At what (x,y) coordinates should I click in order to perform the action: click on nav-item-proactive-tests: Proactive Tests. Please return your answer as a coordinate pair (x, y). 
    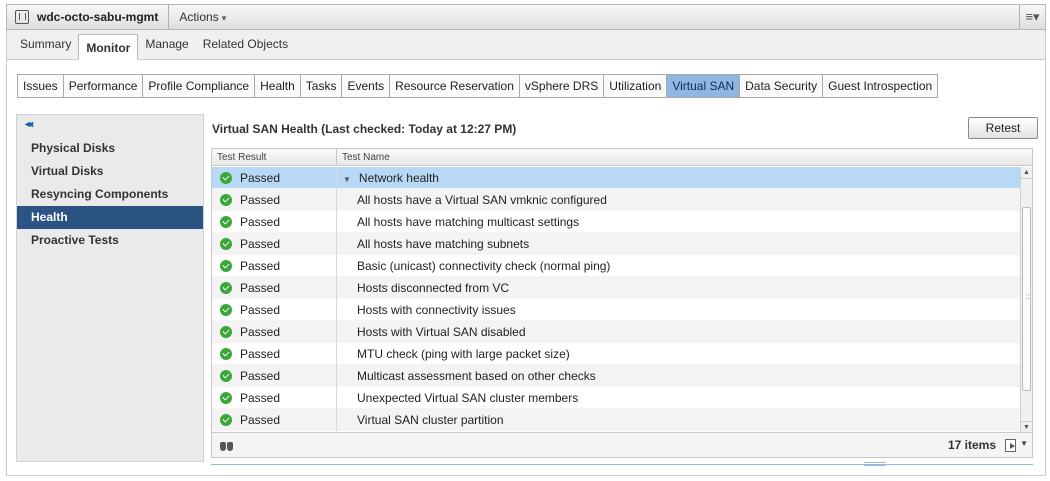
    Looking at the image, I should click on (110, 240).